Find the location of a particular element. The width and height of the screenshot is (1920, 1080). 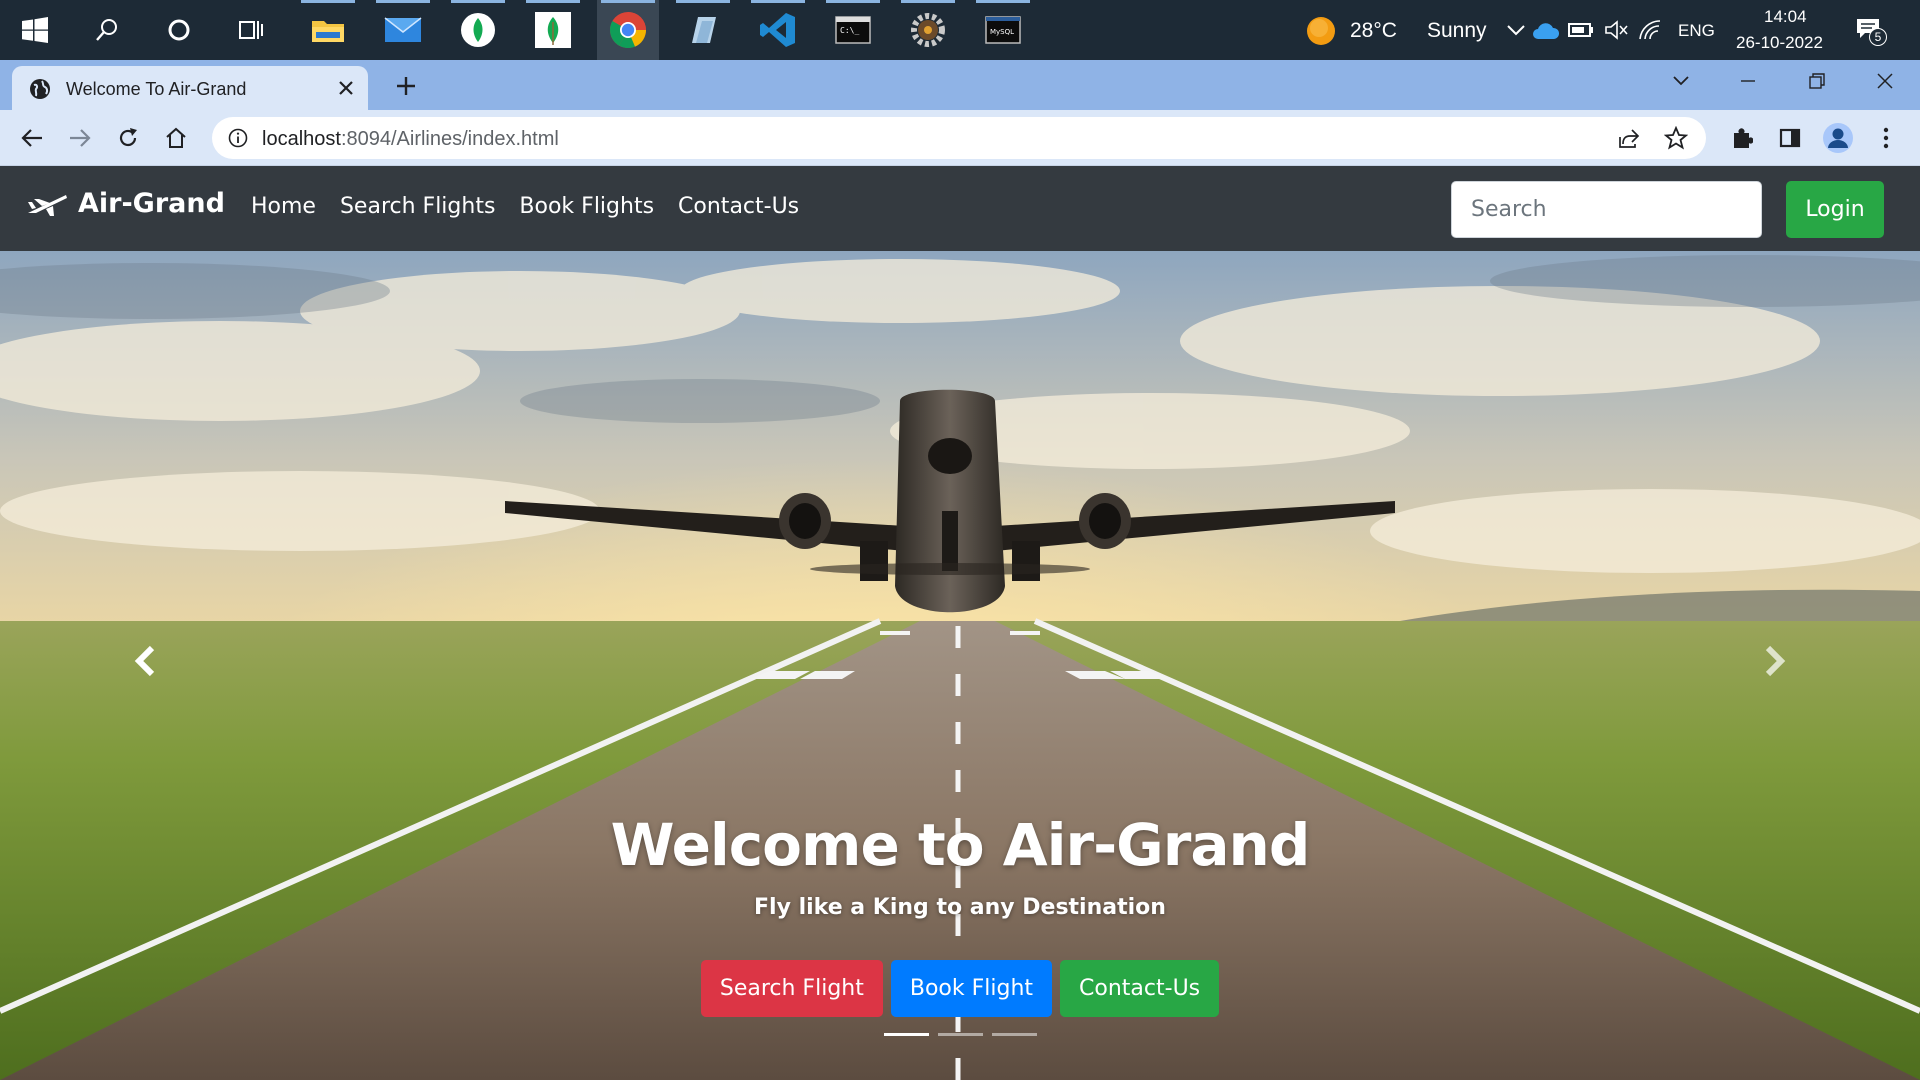

close-window-button is located at coordinates (1885, 81).